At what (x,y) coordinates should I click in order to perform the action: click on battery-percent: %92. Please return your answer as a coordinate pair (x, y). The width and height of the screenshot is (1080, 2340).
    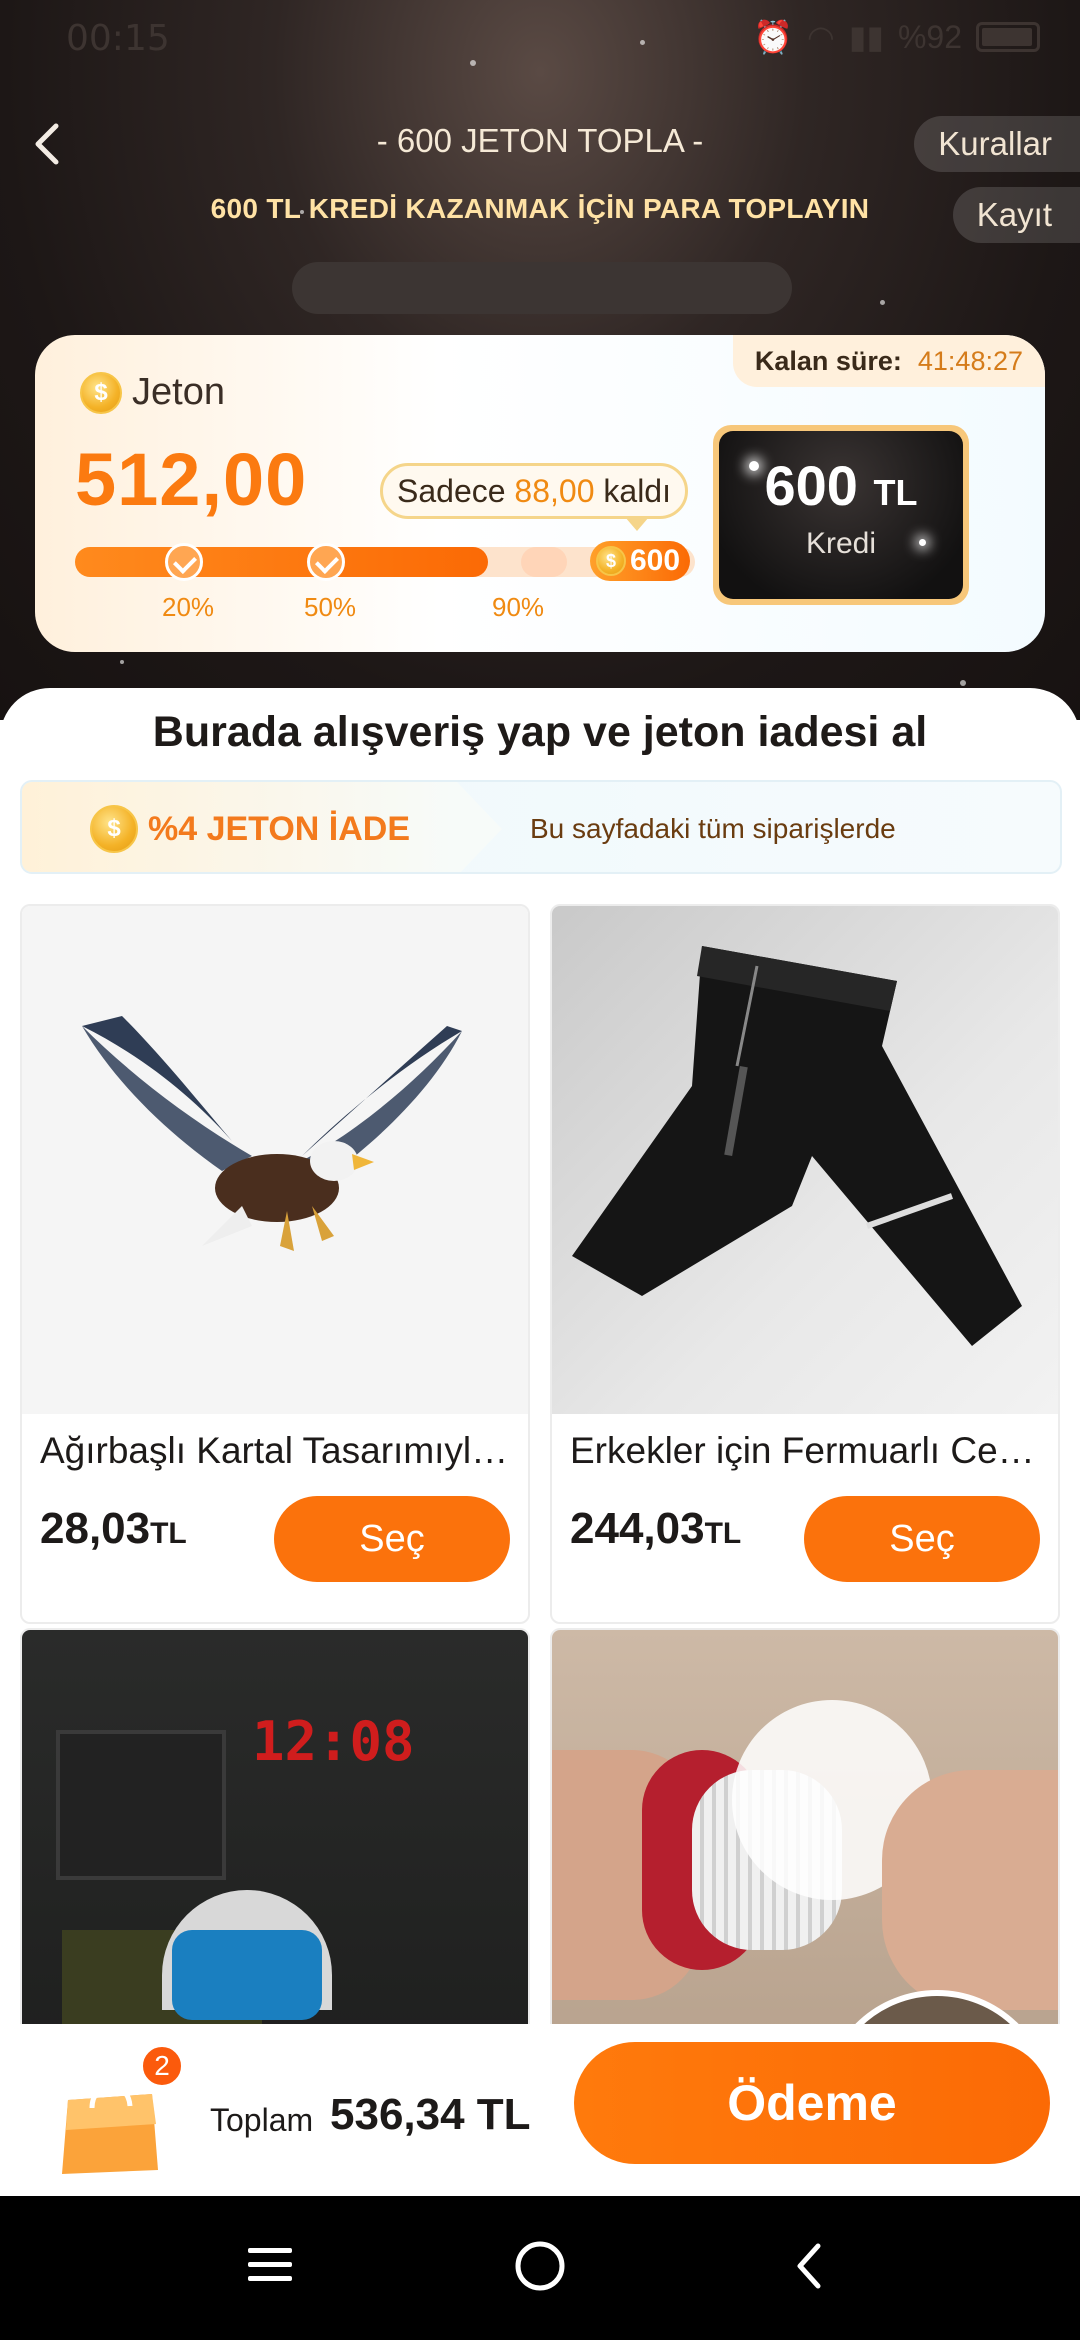
    Looking at the image, I should click on (929, 36).